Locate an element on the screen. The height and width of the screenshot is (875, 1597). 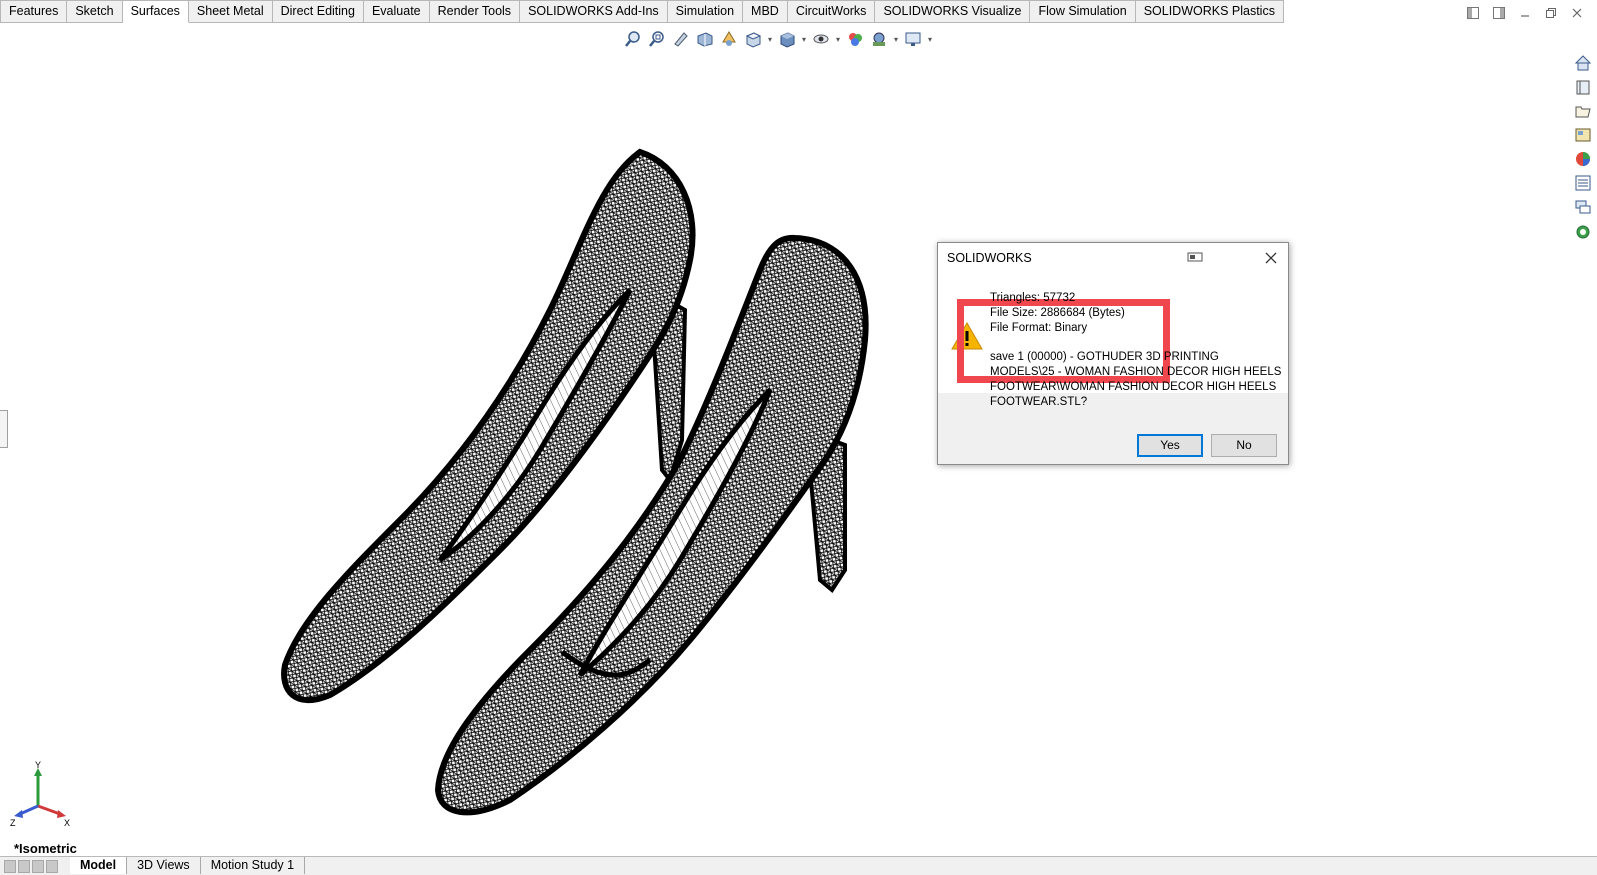
tab-surfaces: Surfaces is located at coordinates (155, 11).